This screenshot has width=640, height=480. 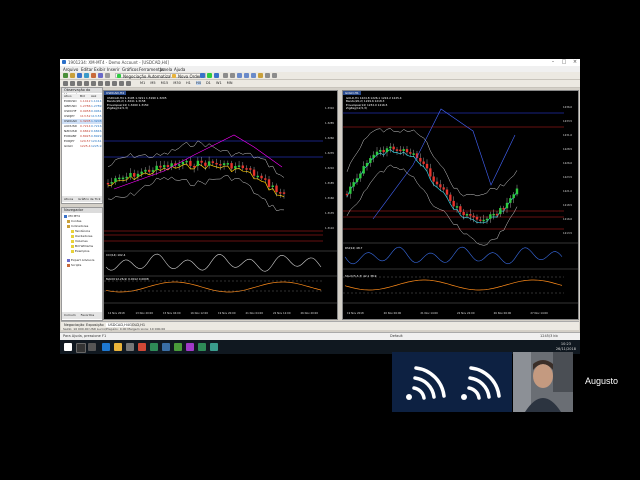 I want to click on autotrade-button: Negociação Automatizada, so click(x=147, y=76).